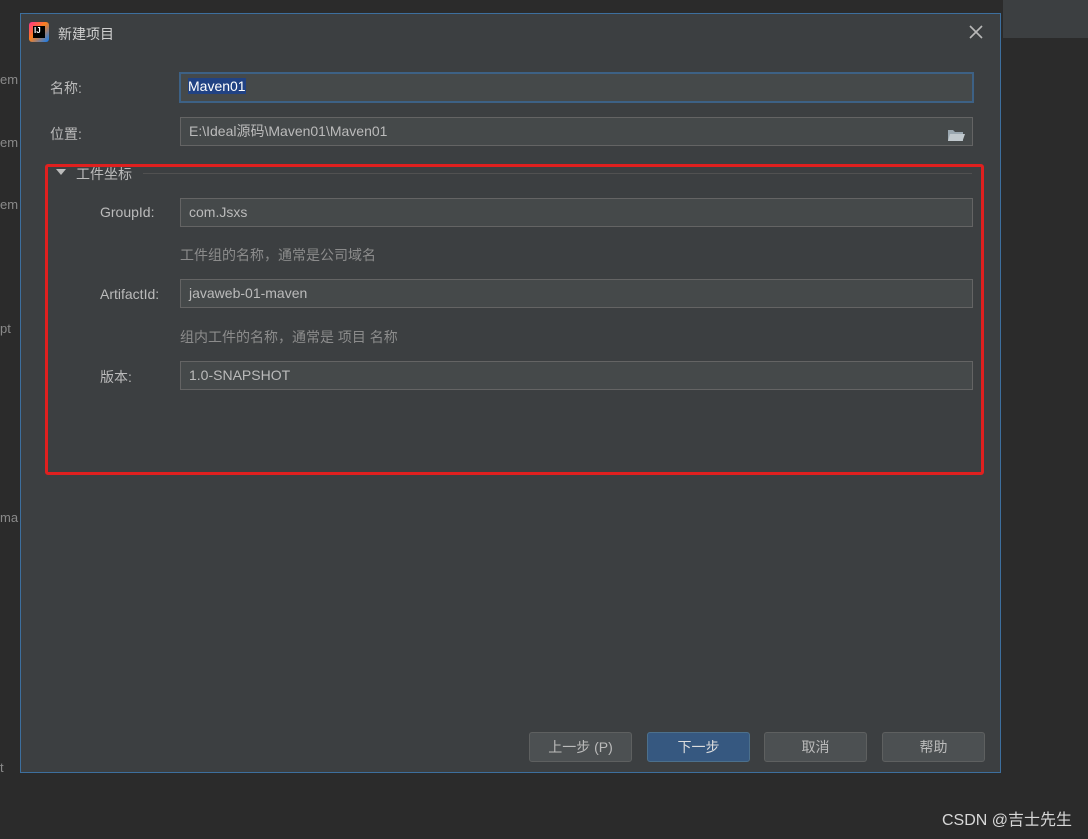  I want to click on location-label: 位置:, so click(66, 134).